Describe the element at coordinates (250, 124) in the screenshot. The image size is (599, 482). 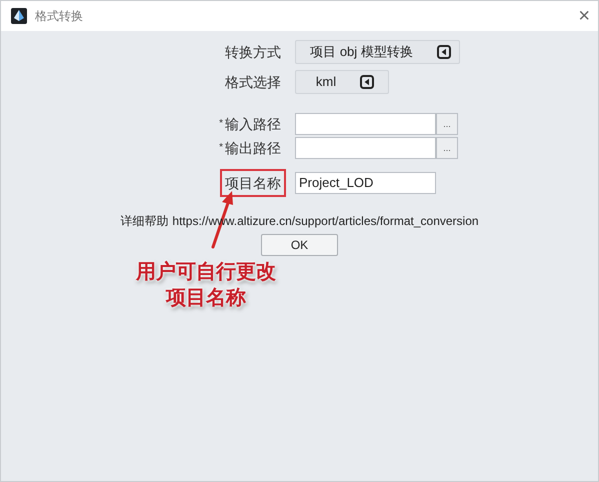
I see `field-label: *输入路径` at that location.